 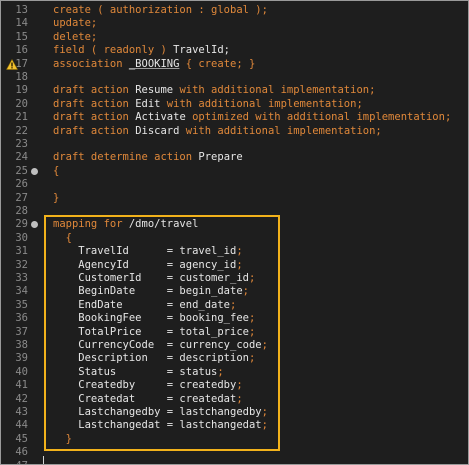 What do you see at coordinates (154, 90) in the screenshot?
I see `code-token: Resume` at bounding box center [154, 90].